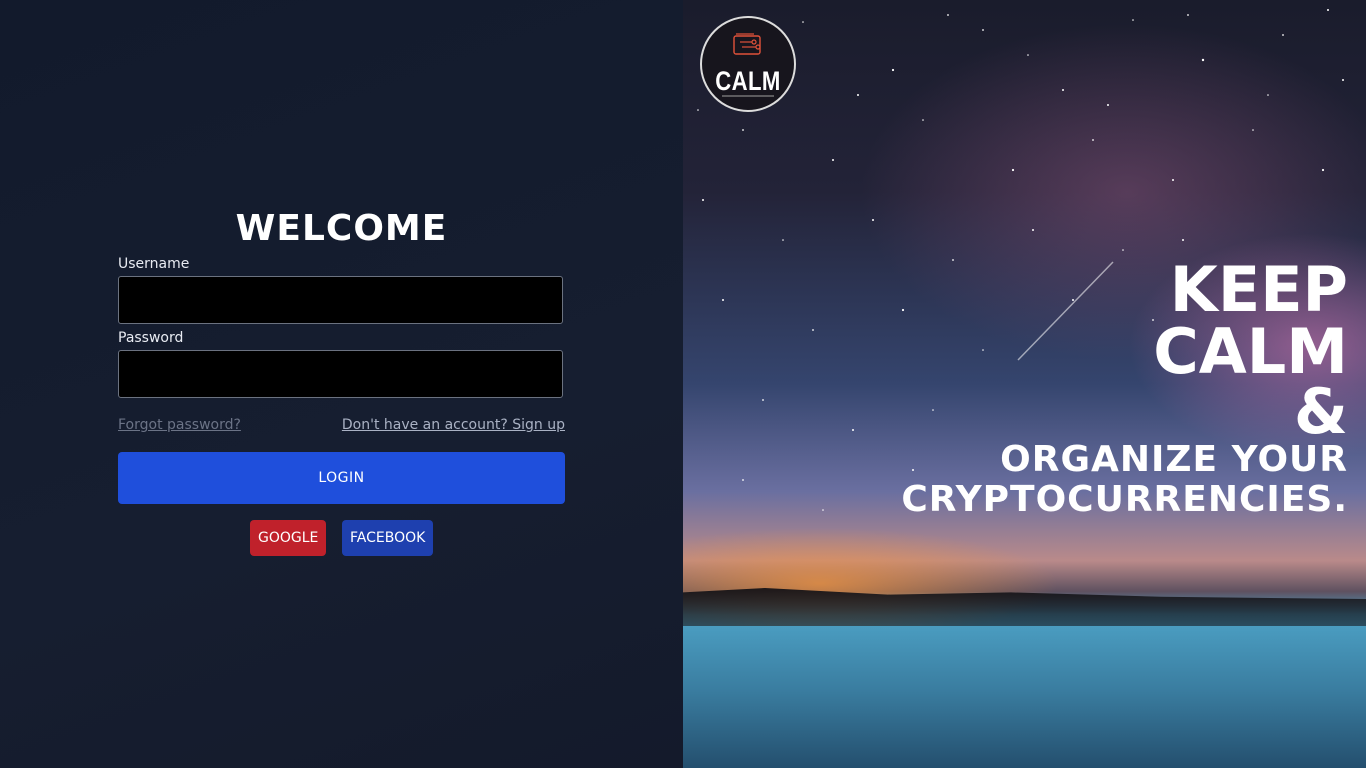  Describe the element at coordinates (151, 338) in the screenshot. I see `password-label: Password` at that location.